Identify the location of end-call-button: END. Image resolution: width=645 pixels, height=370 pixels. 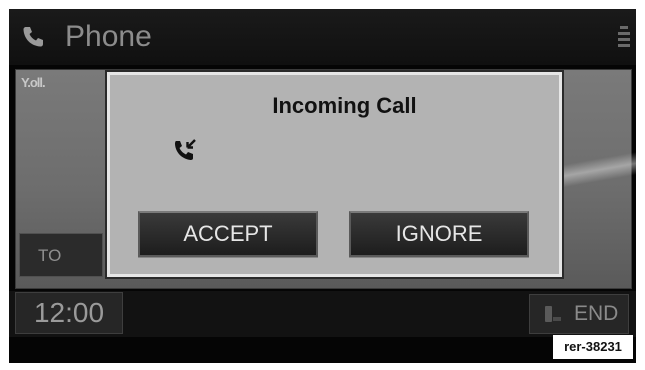
(579, 314).